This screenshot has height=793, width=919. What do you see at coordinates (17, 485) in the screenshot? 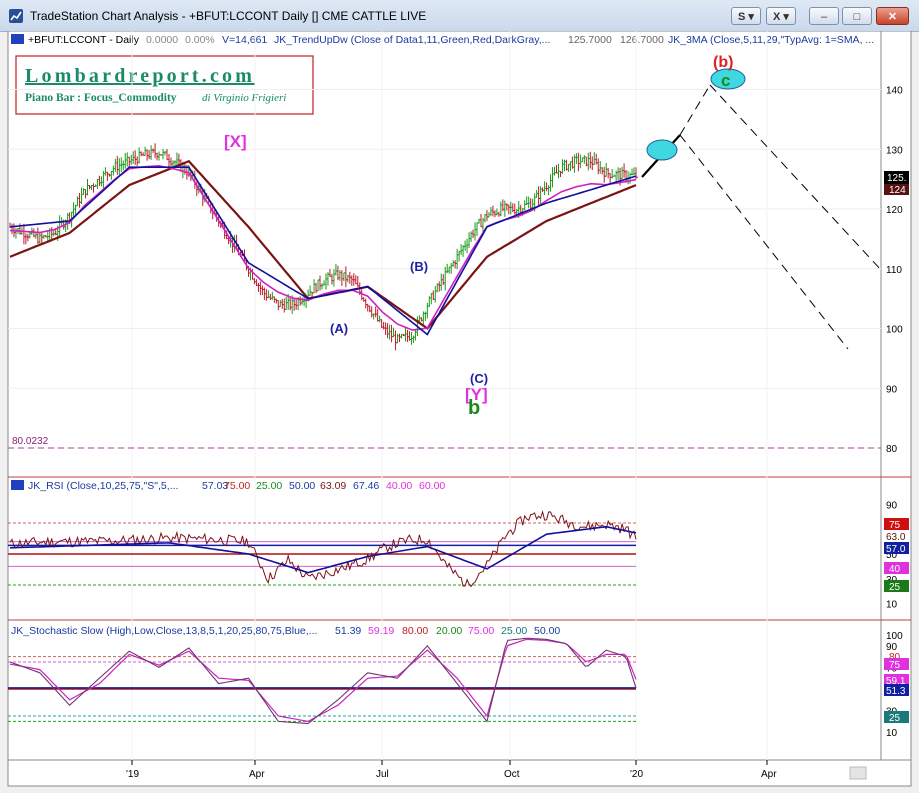
I see `rsi-color-swatch` at bounding box center [17, 485].